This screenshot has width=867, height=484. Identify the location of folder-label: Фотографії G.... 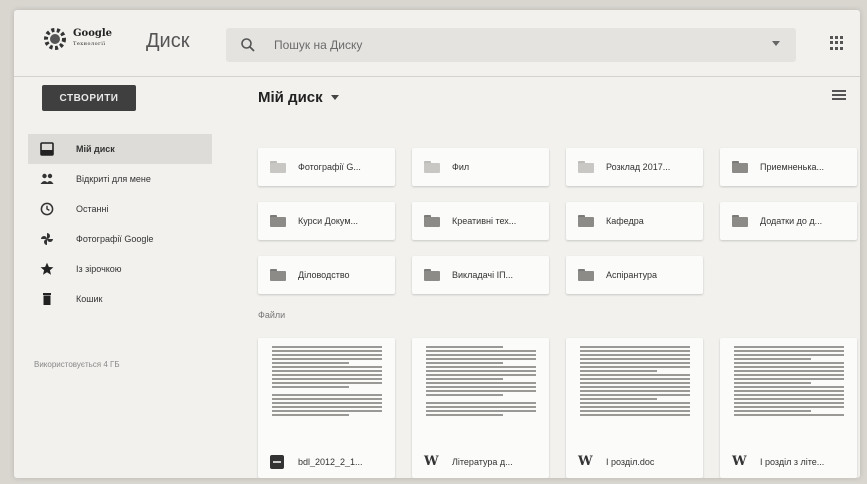
(329, 167).